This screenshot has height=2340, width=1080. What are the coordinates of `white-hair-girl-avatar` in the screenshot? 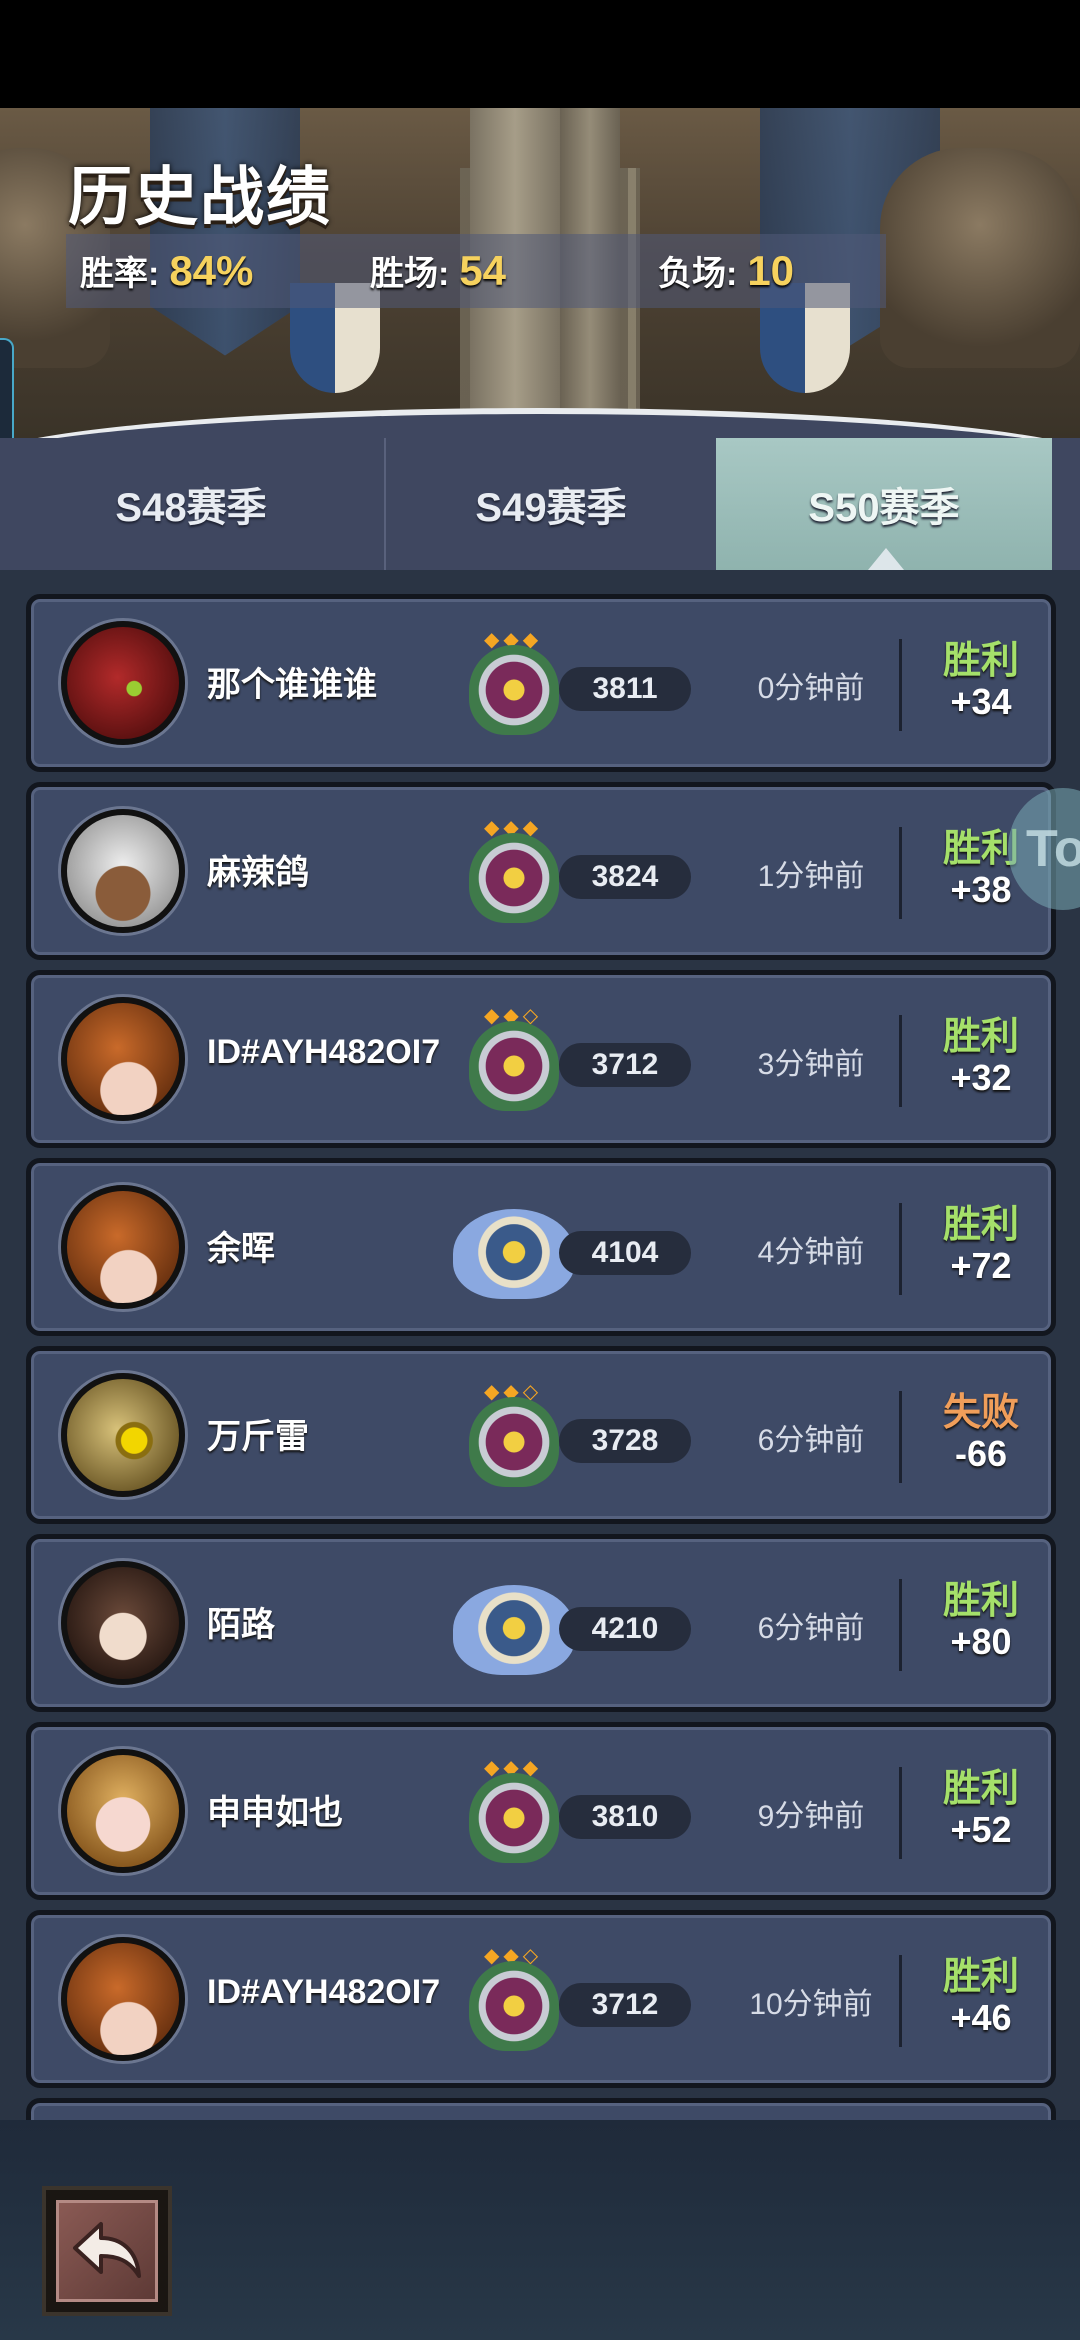 It's located at (123, 871).